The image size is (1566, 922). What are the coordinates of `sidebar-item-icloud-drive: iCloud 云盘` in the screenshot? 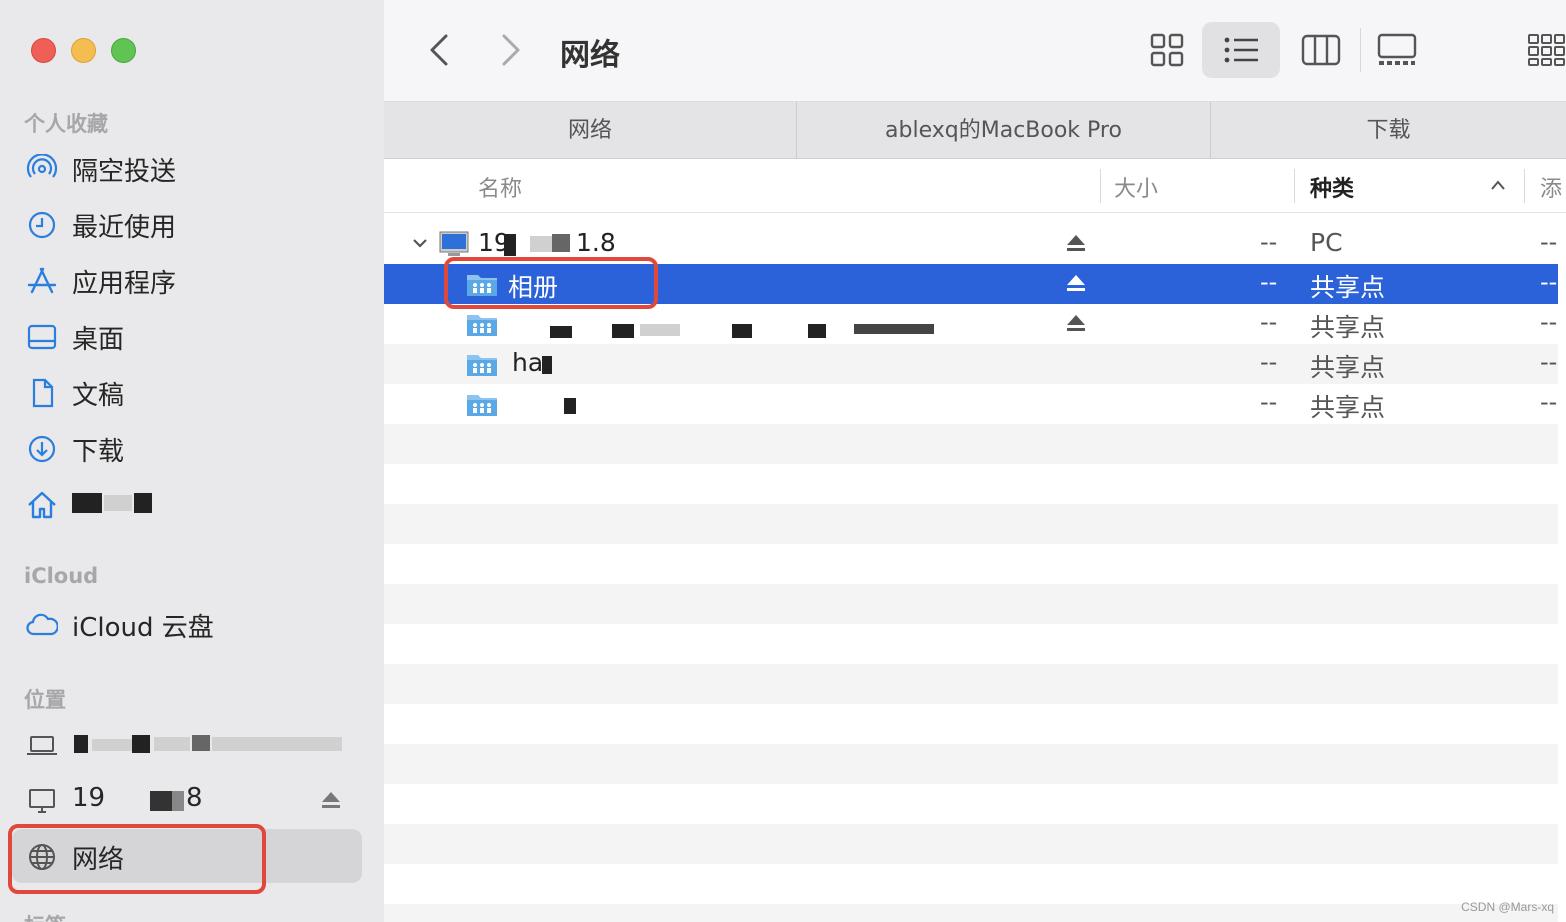 It's located at (187, 624).